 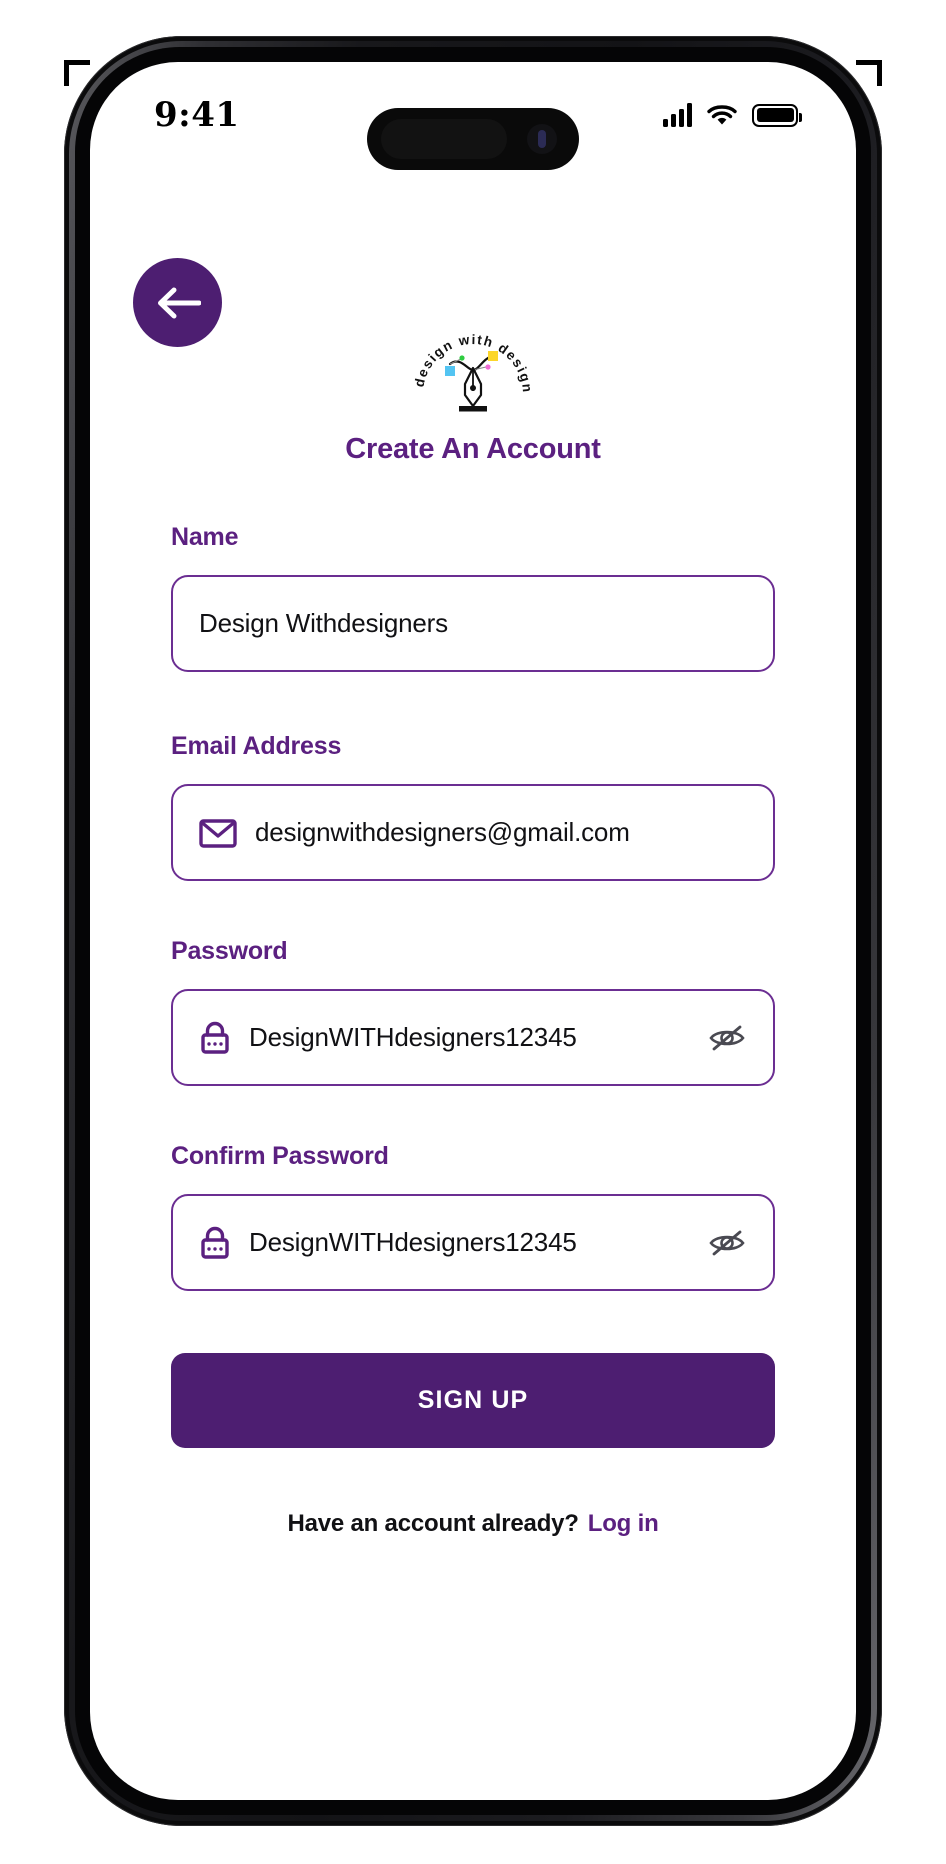 I want to click on back-button, so click(x=177, y=302).